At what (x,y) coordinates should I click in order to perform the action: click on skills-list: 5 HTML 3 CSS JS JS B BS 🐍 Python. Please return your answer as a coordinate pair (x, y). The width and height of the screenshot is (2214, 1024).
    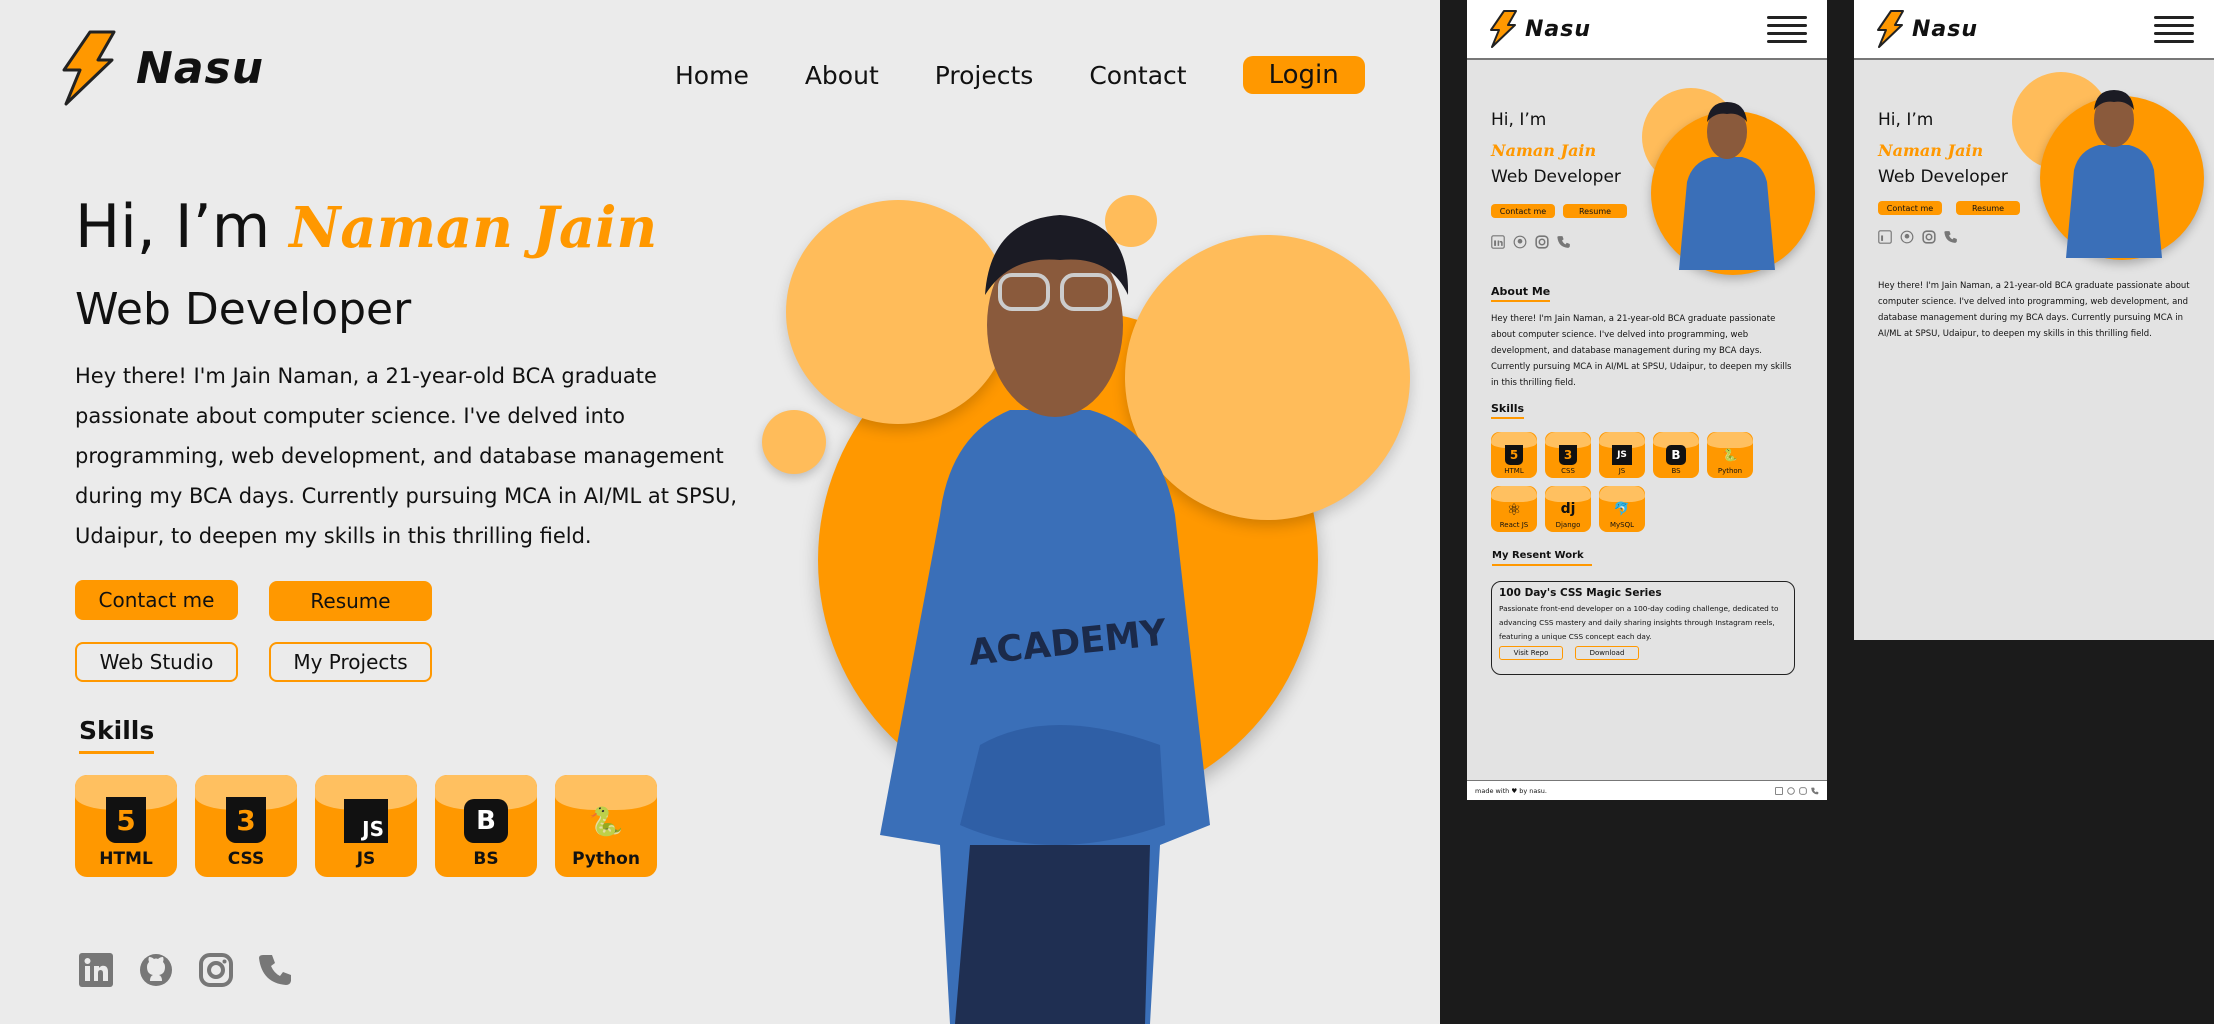
    Looking at the image, I should click on (366, 826).